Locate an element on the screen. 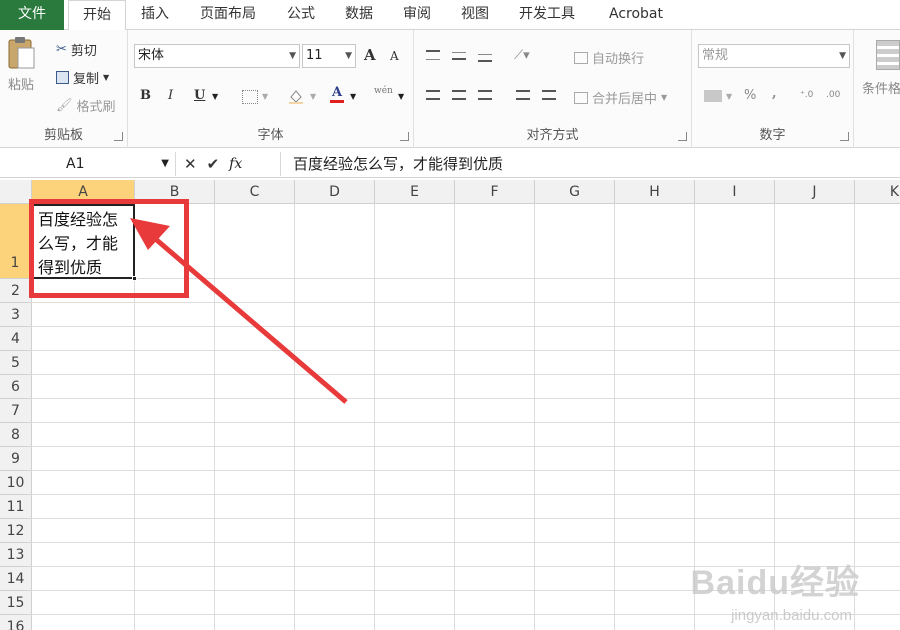 This screenshot has width=900, height=630. font-size-select: 11 ▼ is located at coordinates (329, 56).